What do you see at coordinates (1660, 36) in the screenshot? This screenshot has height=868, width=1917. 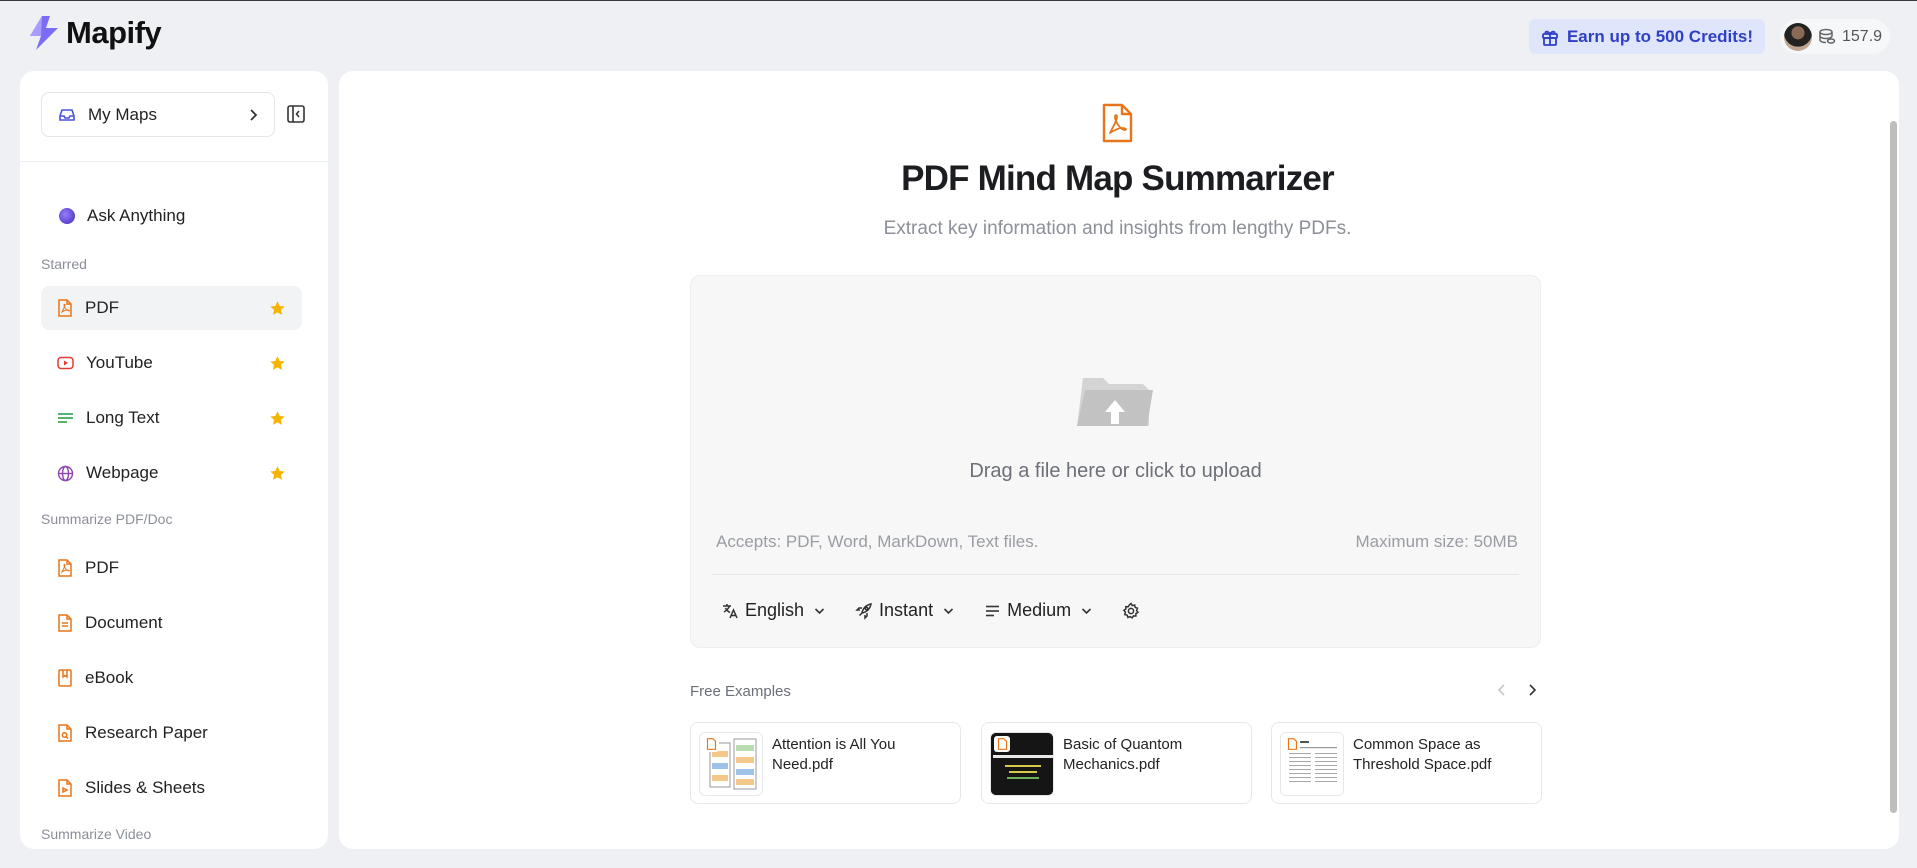 I see `earn-credits-label: Earn up to 500 Credits!` at bounding box center [1660, 36].